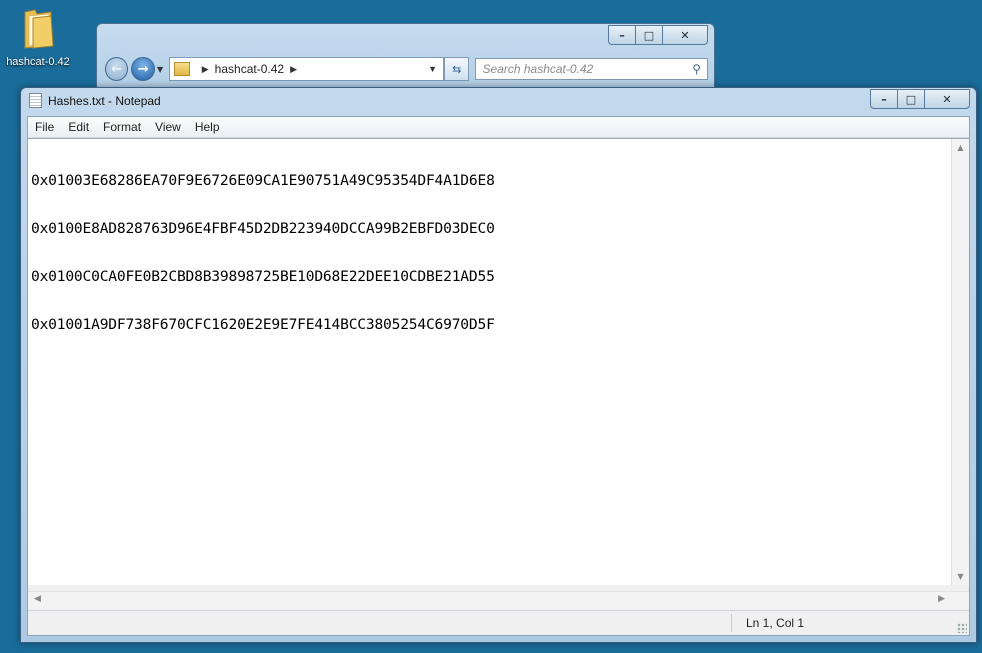  Describe the element at coordinates (696, 69) in the screenshot. I see `search-icon: ⚲` at that location.